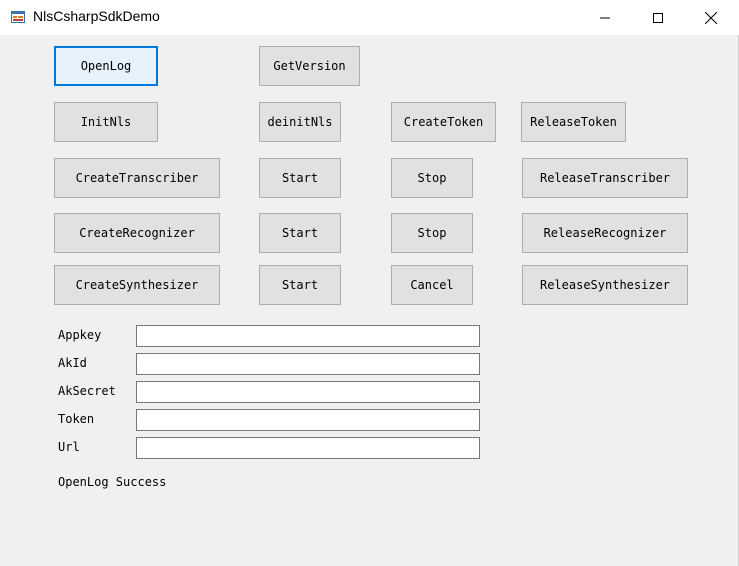 The height and width of the screenshot is (566, 739). I want to click on minimize-icon, so click(605, 18).